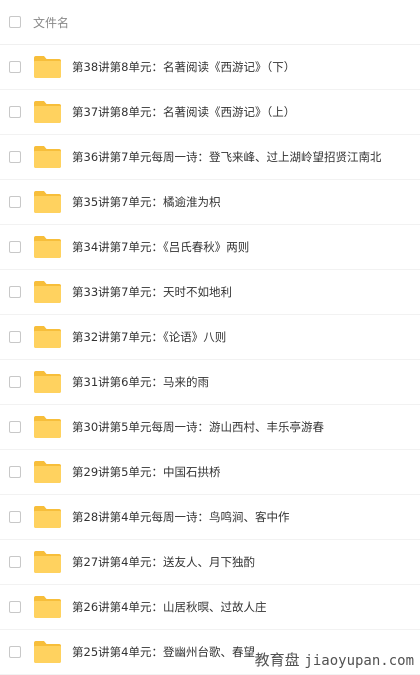 The image size is (420, 675). What do you see at coordinates (149, 337) in the screenshot?
I see `file-name: 第32讲第7单元：《论语》八则` at bounding box center [149, 337].